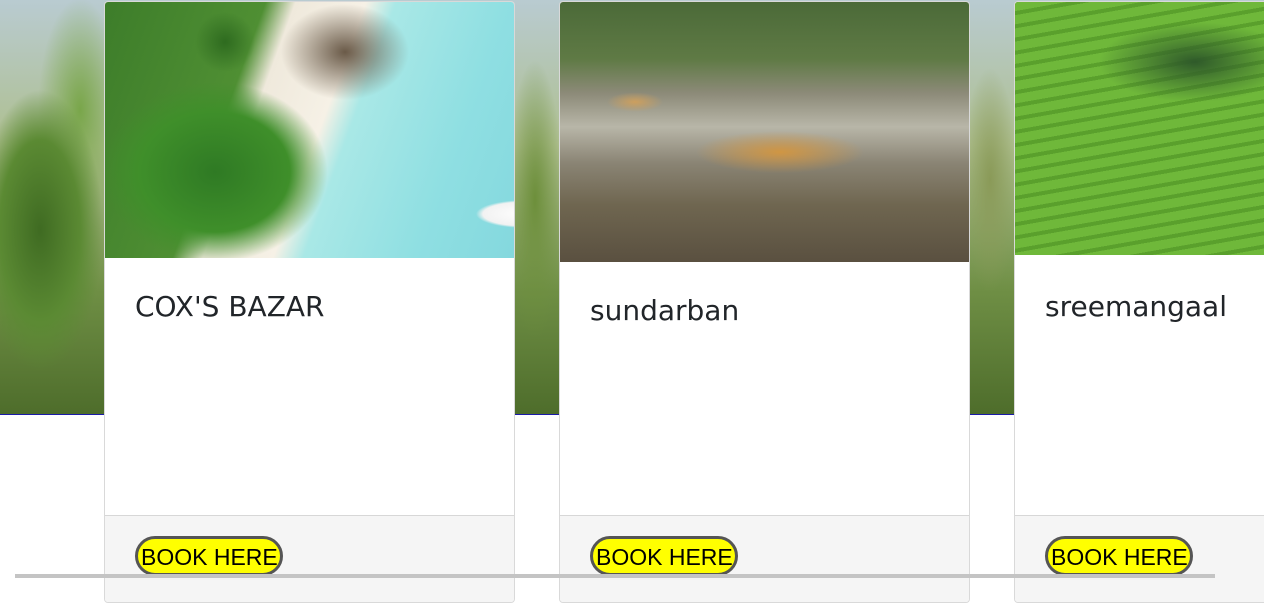 The height and width of the screenshot is (603, 1264). I want to click on horizontal-scrollbar, so click(615, 576).